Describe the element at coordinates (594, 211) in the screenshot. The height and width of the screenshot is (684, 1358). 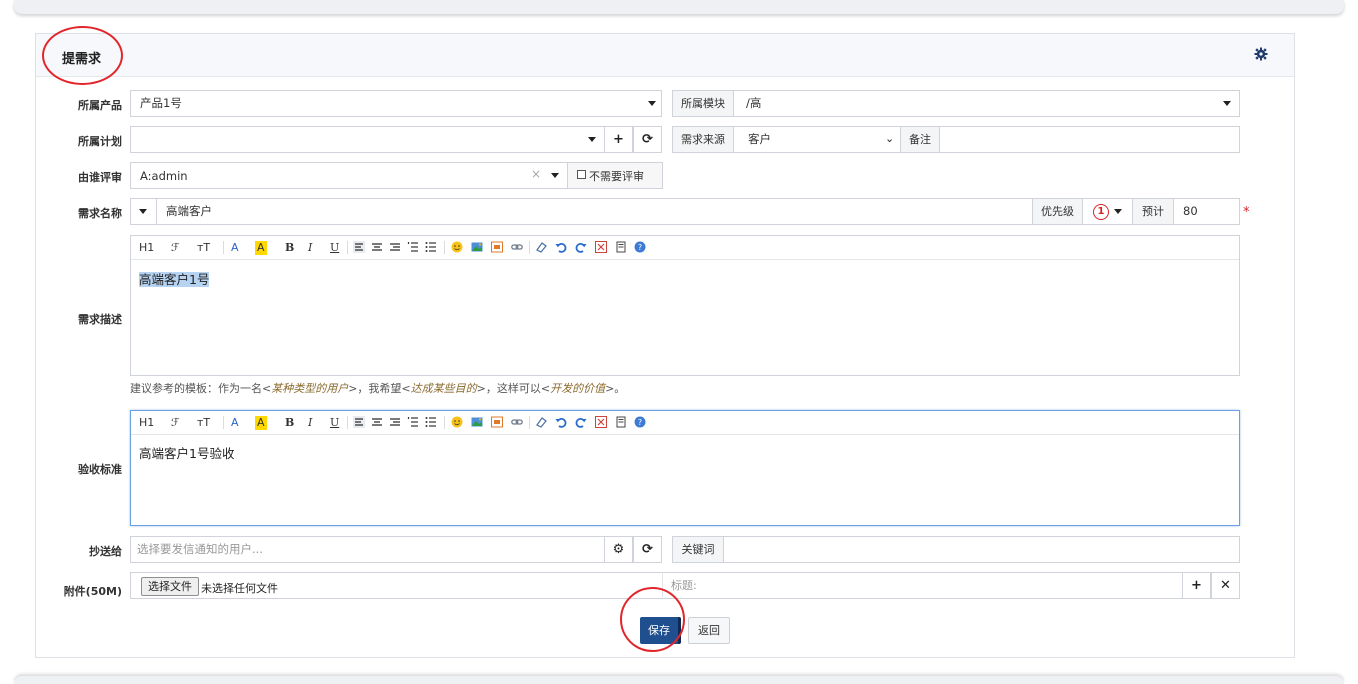
I see `title-input: 高端客户` at that location.